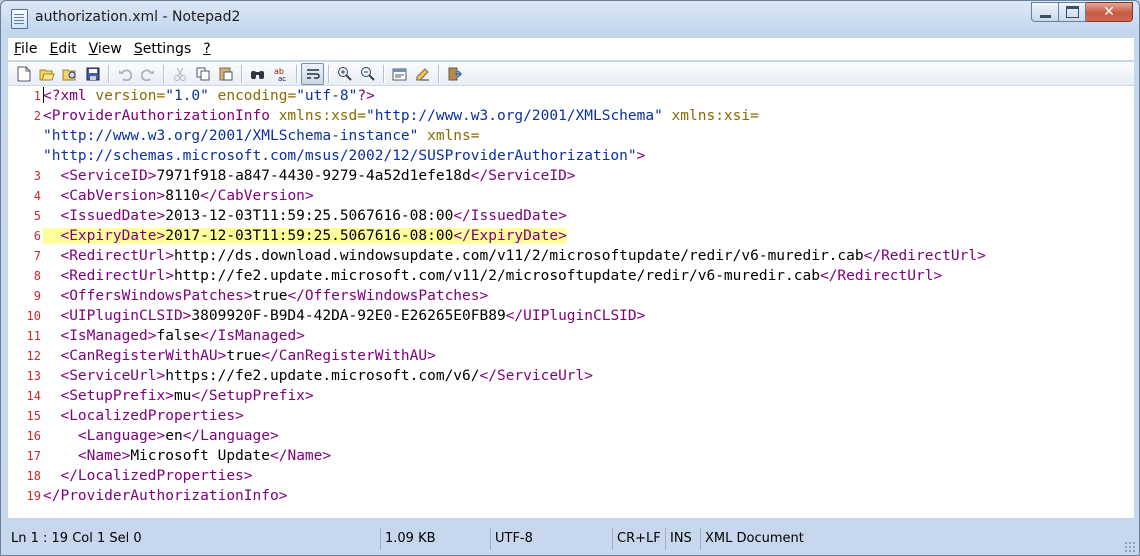  What do you see at coordinates (33, 396) in the screenshot?
I see `line-number: 14` at bounding box center [33, 396].